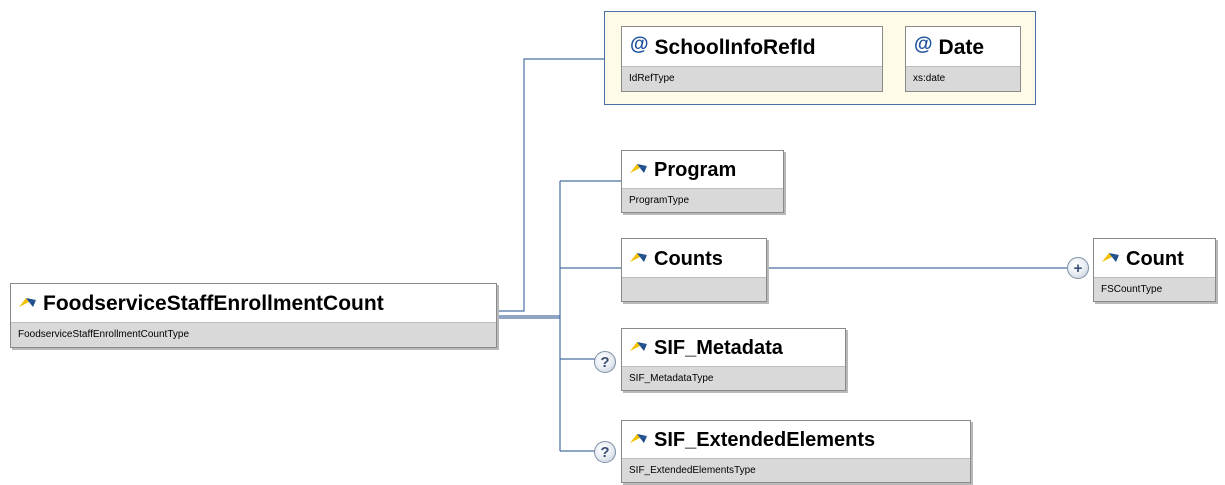 Image resolution: width=1225 pixels, height=485 pixels. Describe the element at coordinates (688, 258) in the screenshot. I see `element-name: Counts` at that location.